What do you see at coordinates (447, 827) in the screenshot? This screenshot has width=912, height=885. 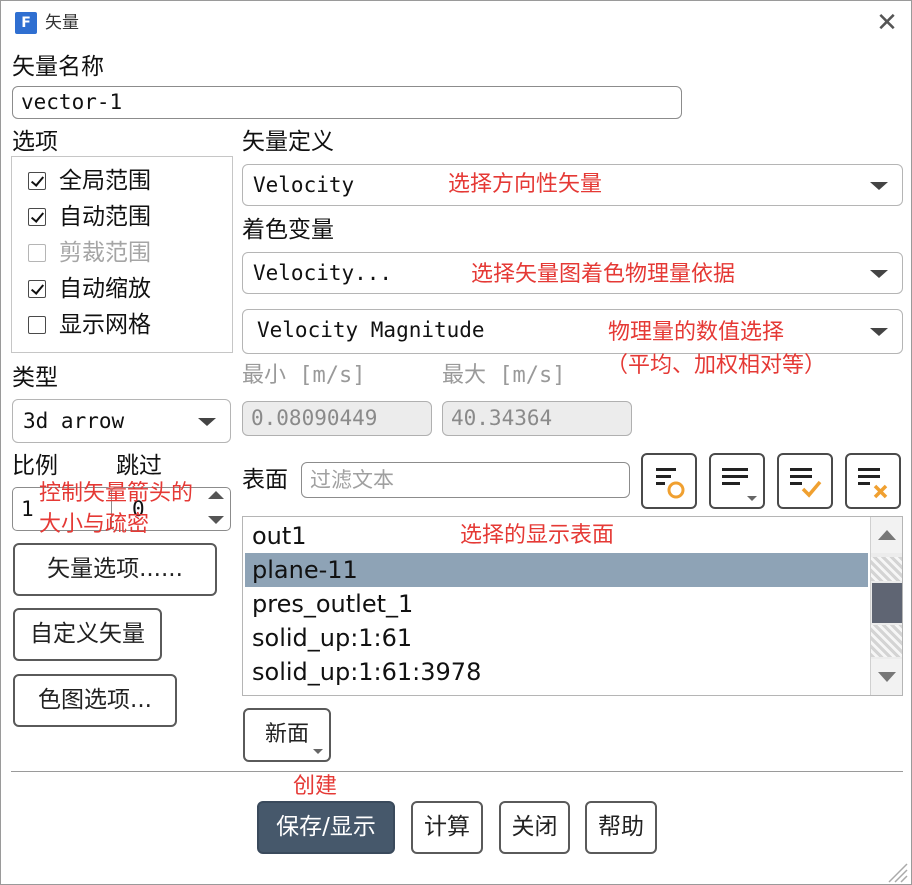 I see `compute-button: 计算` at bounding box center [447, 827].